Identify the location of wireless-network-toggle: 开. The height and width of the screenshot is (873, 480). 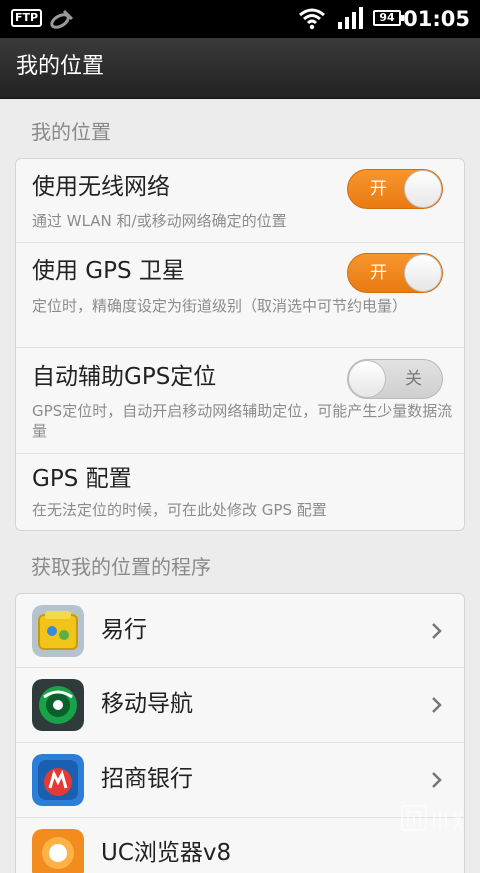
(395, 189).